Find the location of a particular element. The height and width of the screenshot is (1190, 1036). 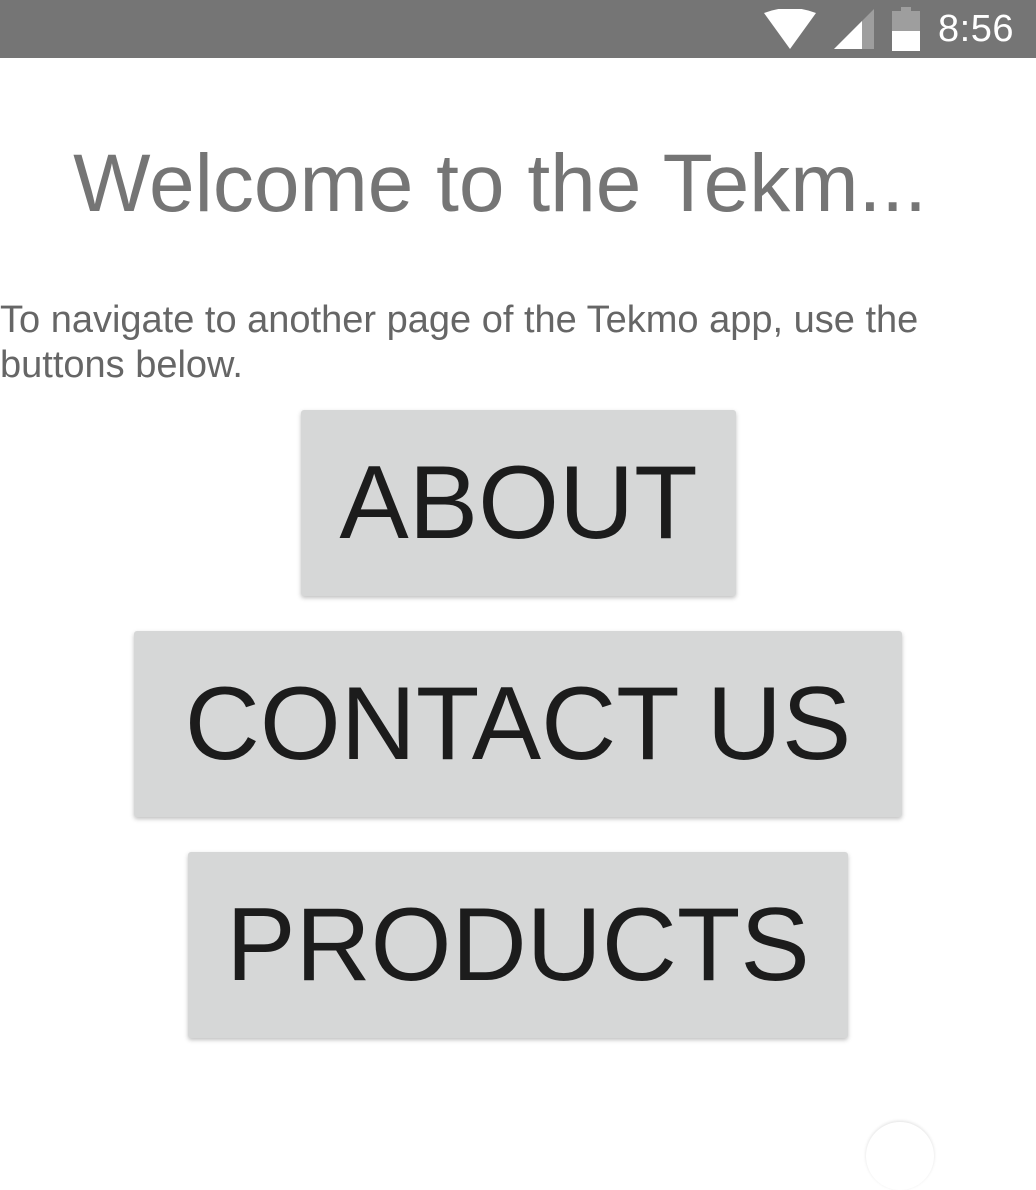

about-button: ABOUT is located at coordinates (518, 503).